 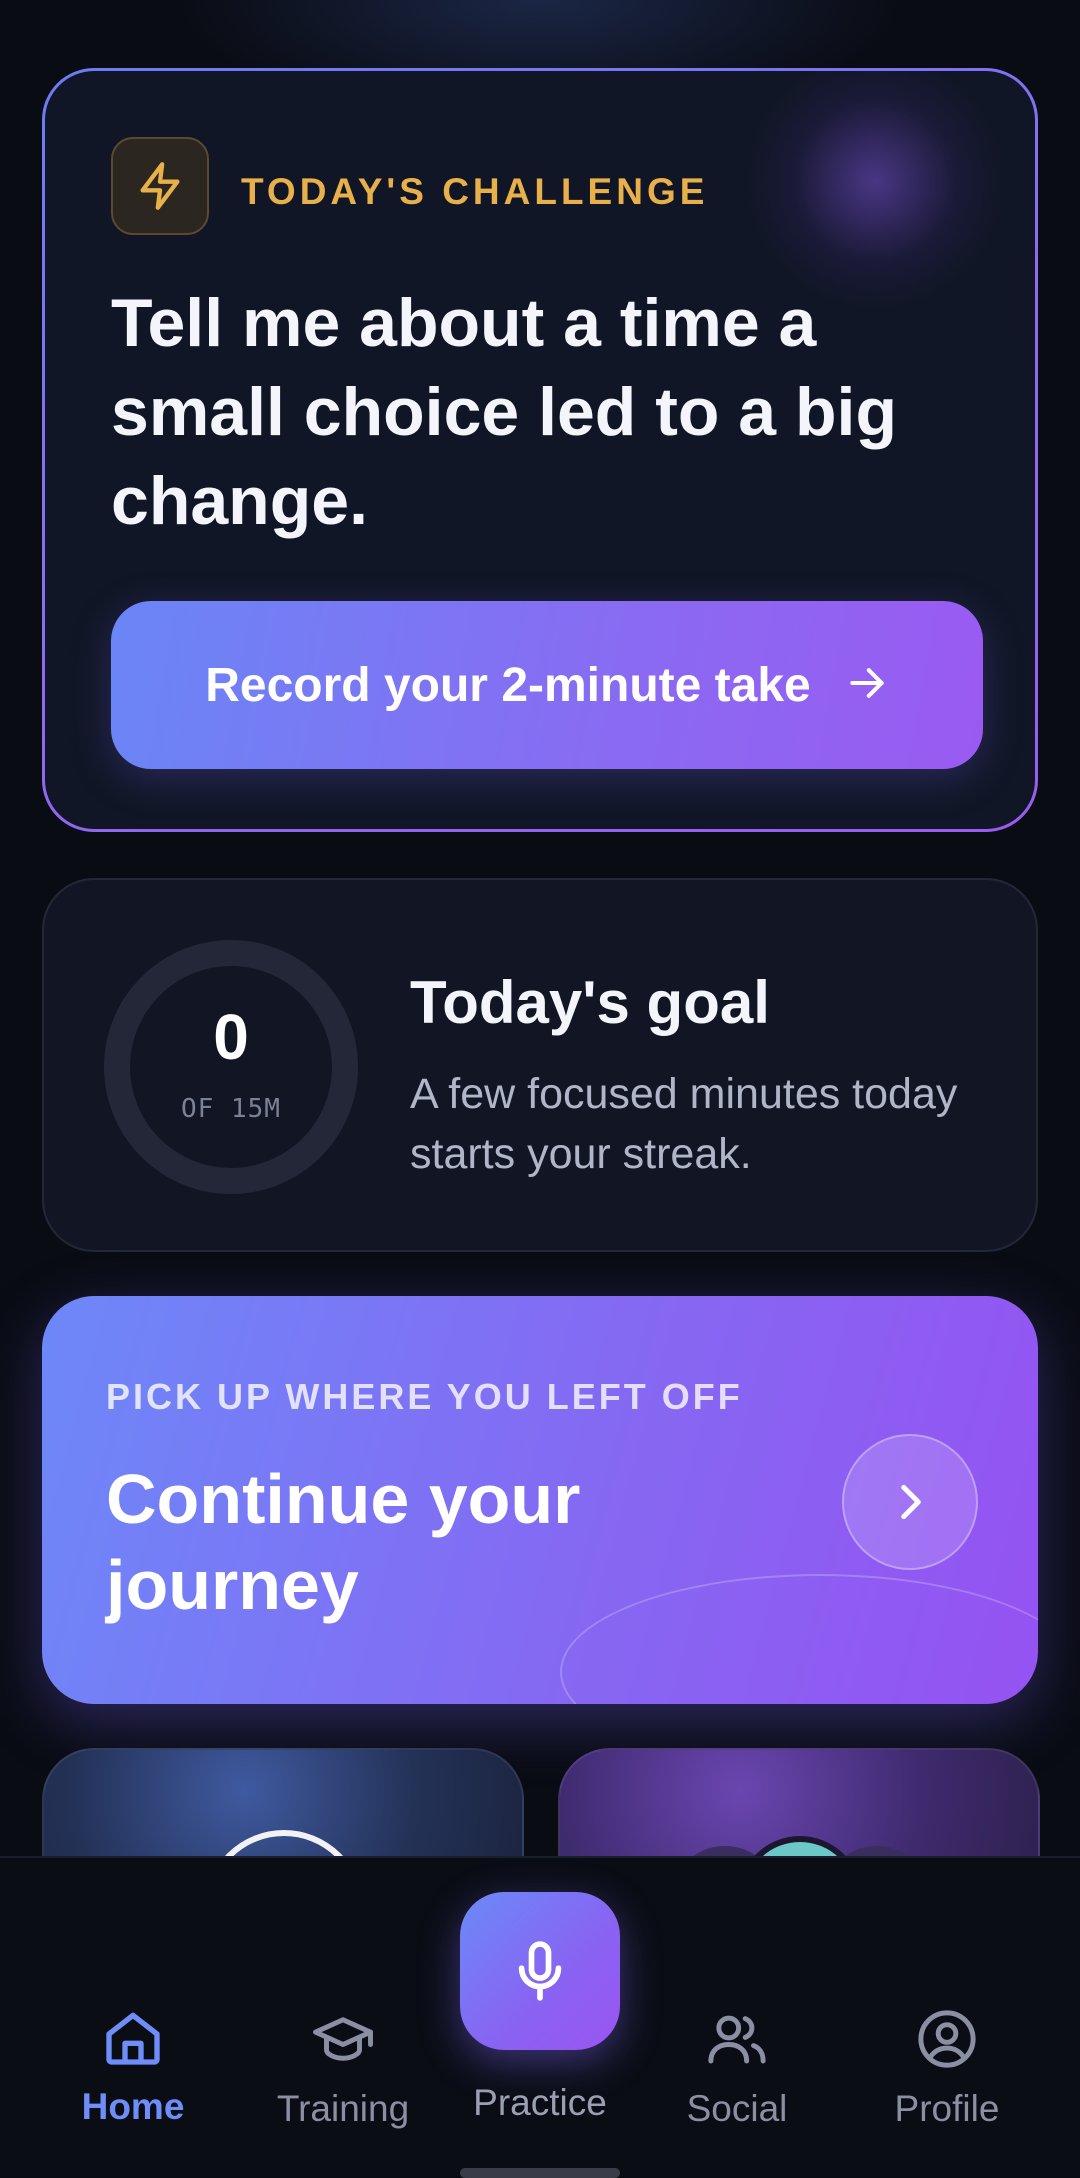 I want to click on bottom-nav: Home Training Practice Social Profile, so click(x=540, y=2017).